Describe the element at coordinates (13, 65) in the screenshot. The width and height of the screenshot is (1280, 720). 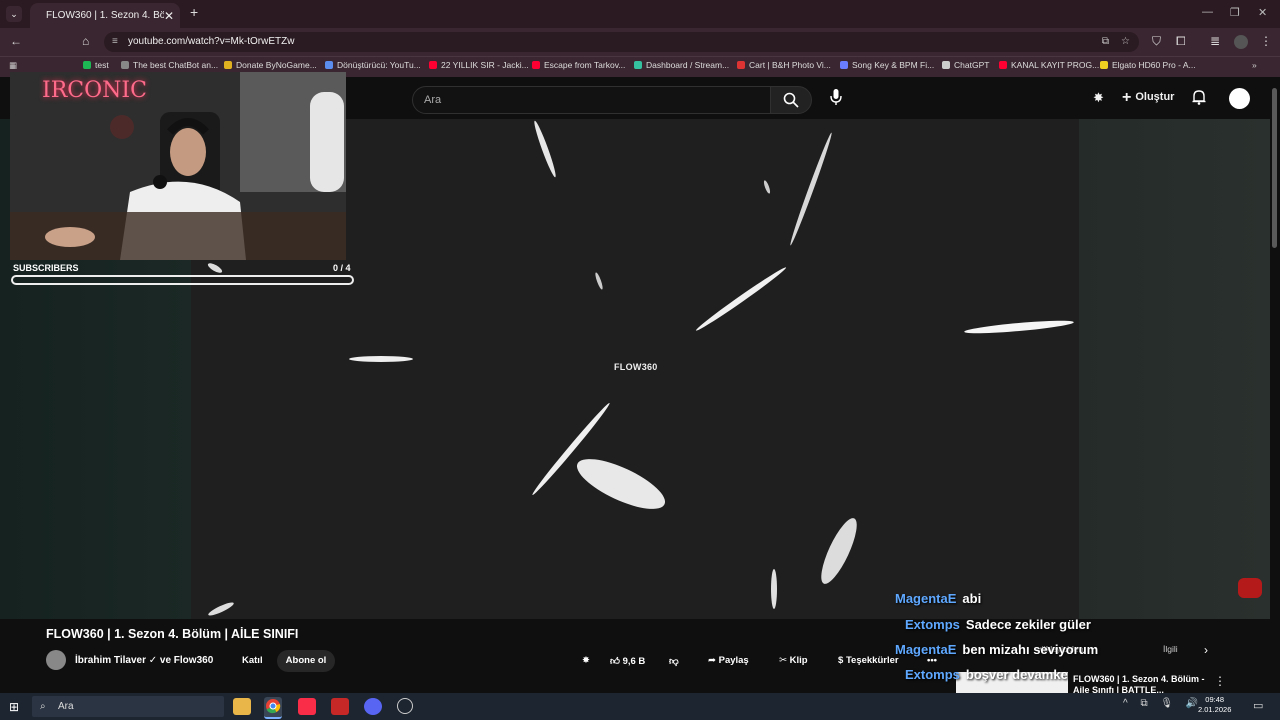
I see `apps-icon: ▦` at that location.